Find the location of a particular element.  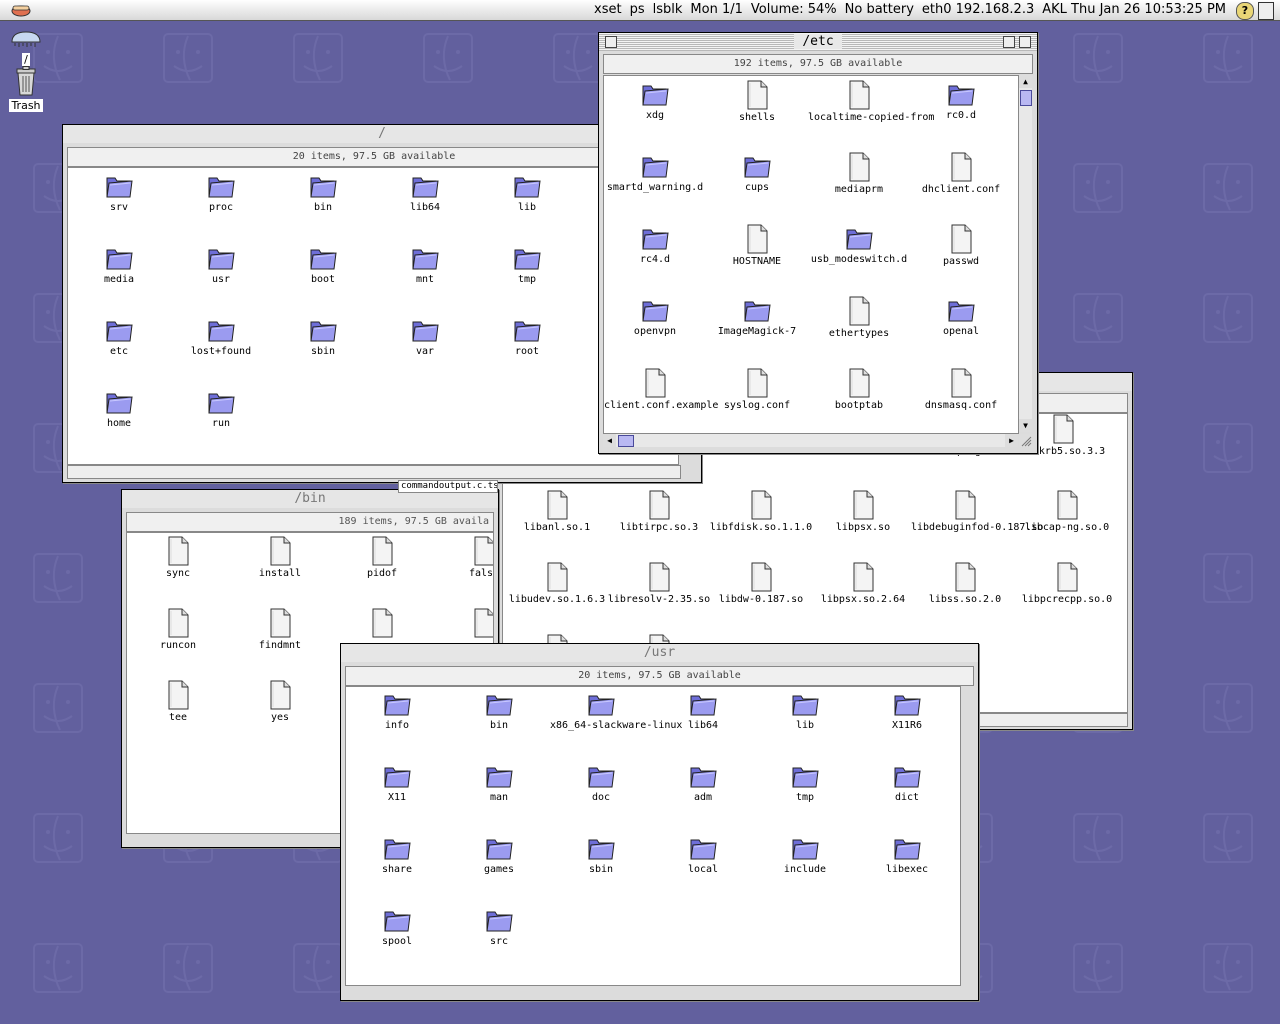

file-item: findmnt is located at coordinates (280, 629).